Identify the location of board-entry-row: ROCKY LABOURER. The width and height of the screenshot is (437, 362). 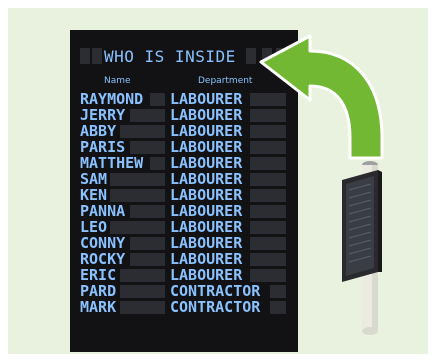
(185, 259).